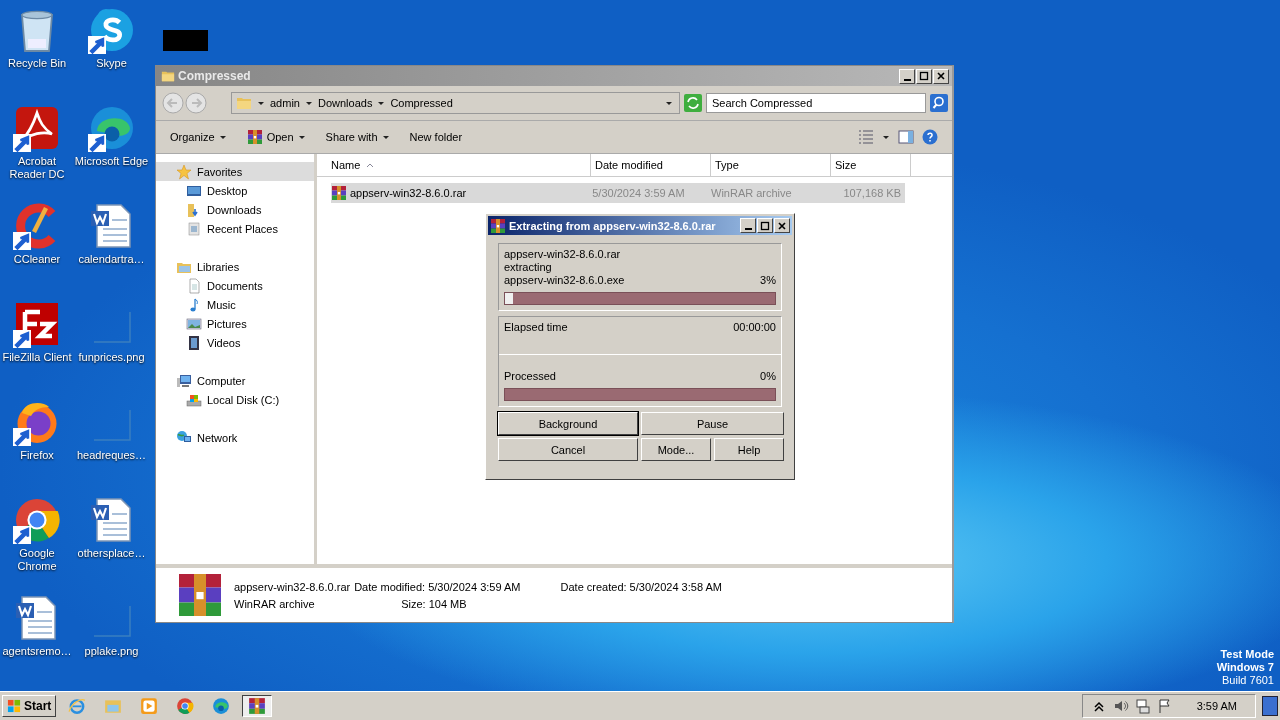 This screenshot has width=1280, height=720. Describe the element at coordinates (285, 103) in the screenshot. I see `breadcrumb-item: admin` at that location.